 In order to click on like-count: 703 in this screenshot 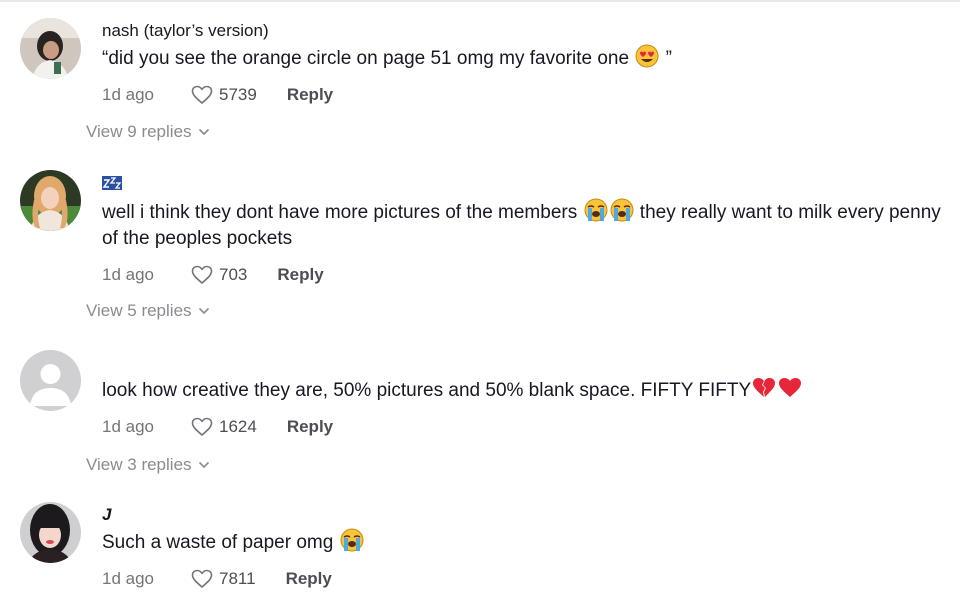, I will do `click(233, 274)`.